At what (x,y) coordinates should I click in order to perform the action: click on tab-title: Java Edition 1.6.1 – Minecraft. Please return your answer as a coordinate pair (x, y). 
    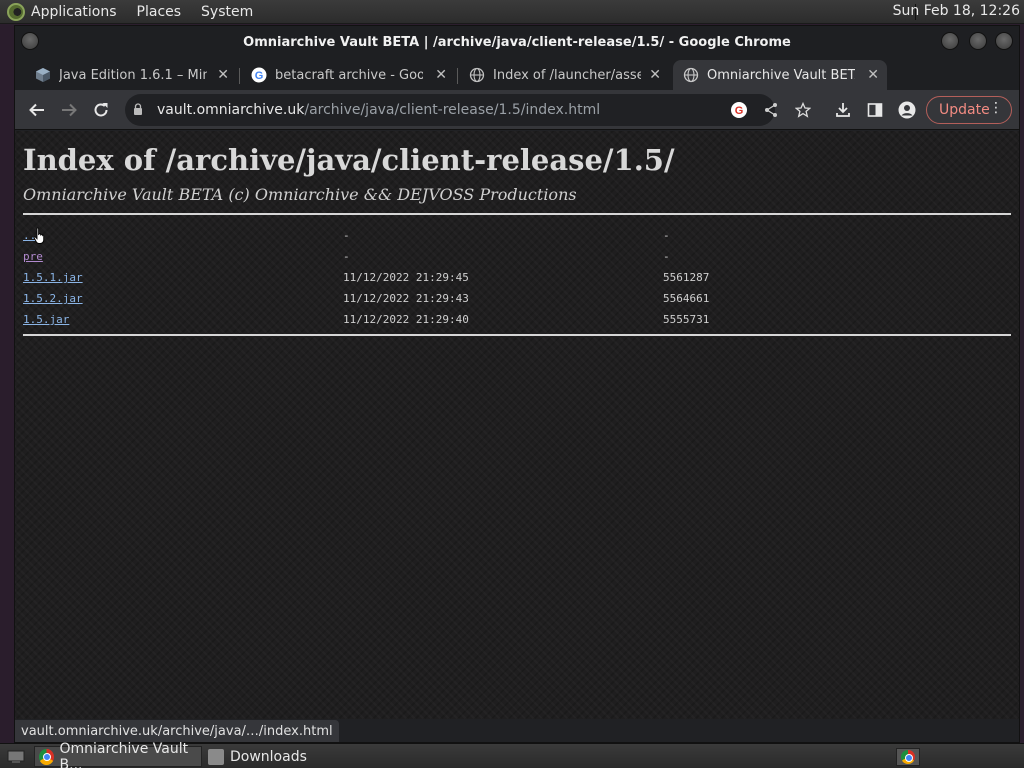
    Looking at the image, I should click on (133, 75).